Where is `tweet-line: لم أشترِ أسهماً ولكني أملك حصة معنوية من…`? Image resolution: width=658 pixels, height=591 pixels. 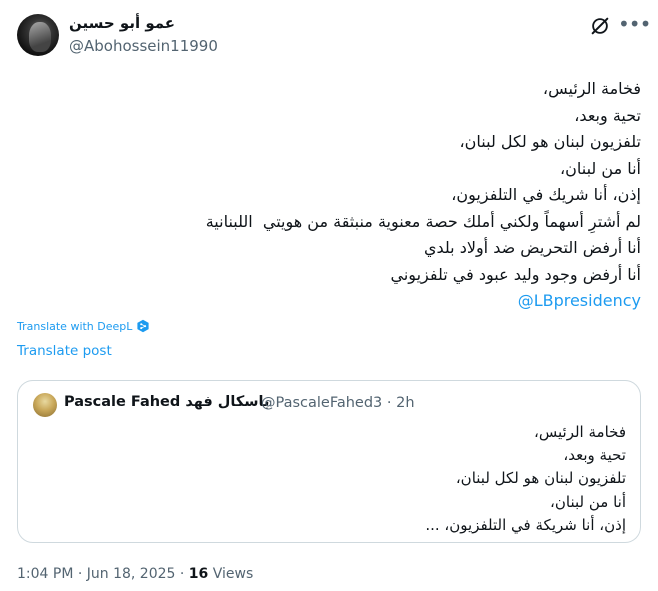
tweet-line: لم أشترِ أسهماً ولكني أملك حصة معنوية من… is located at coordinates (423, 221).